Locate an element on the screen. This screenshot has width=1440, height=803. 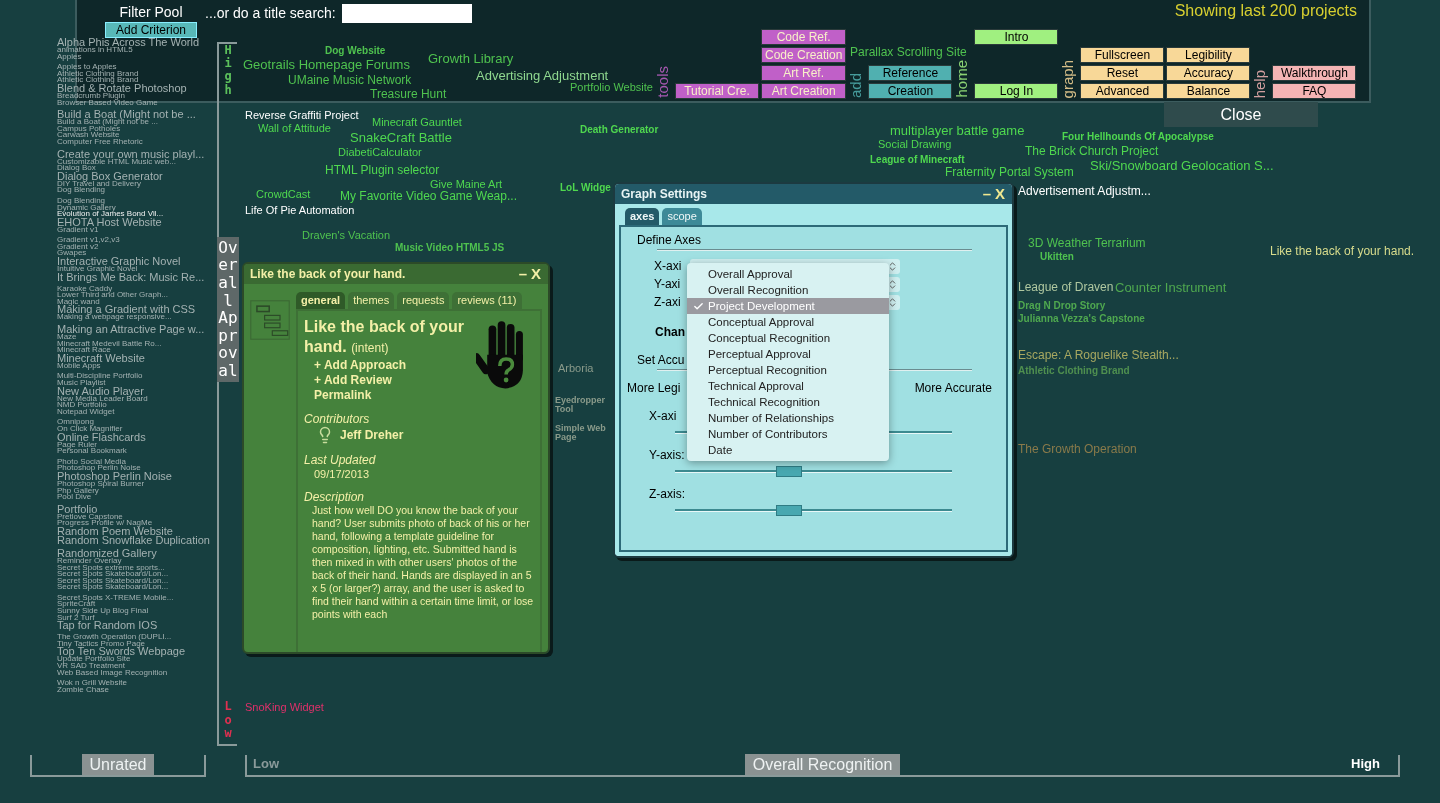
close-button: Close is located at coordinates (1241, 114).